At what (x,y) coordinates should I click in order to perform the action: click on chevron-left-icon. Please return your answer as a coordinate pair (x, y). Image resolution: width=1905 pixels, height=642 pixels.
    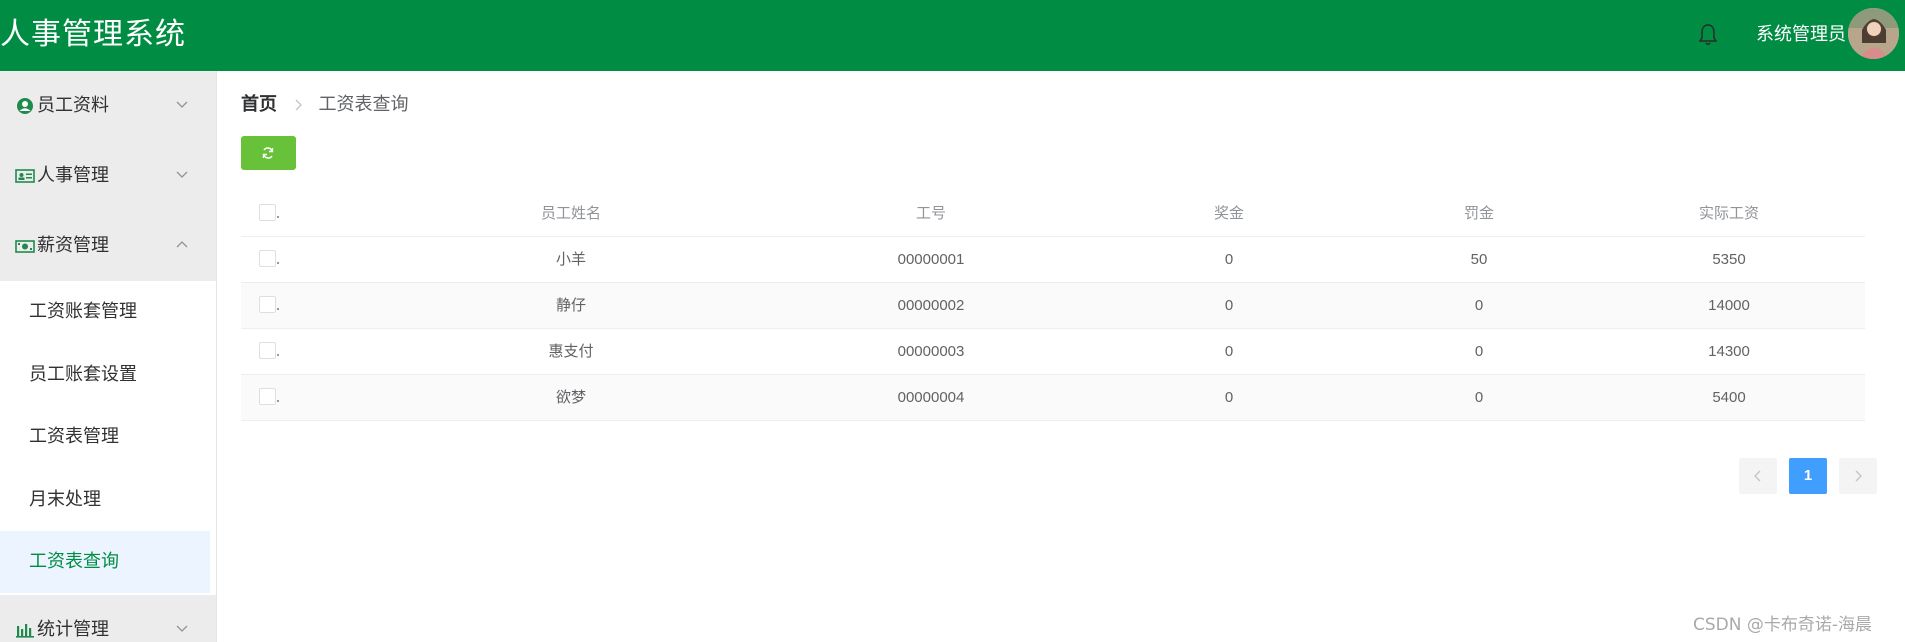
    Looking at the image, I should click on (1757, 476).